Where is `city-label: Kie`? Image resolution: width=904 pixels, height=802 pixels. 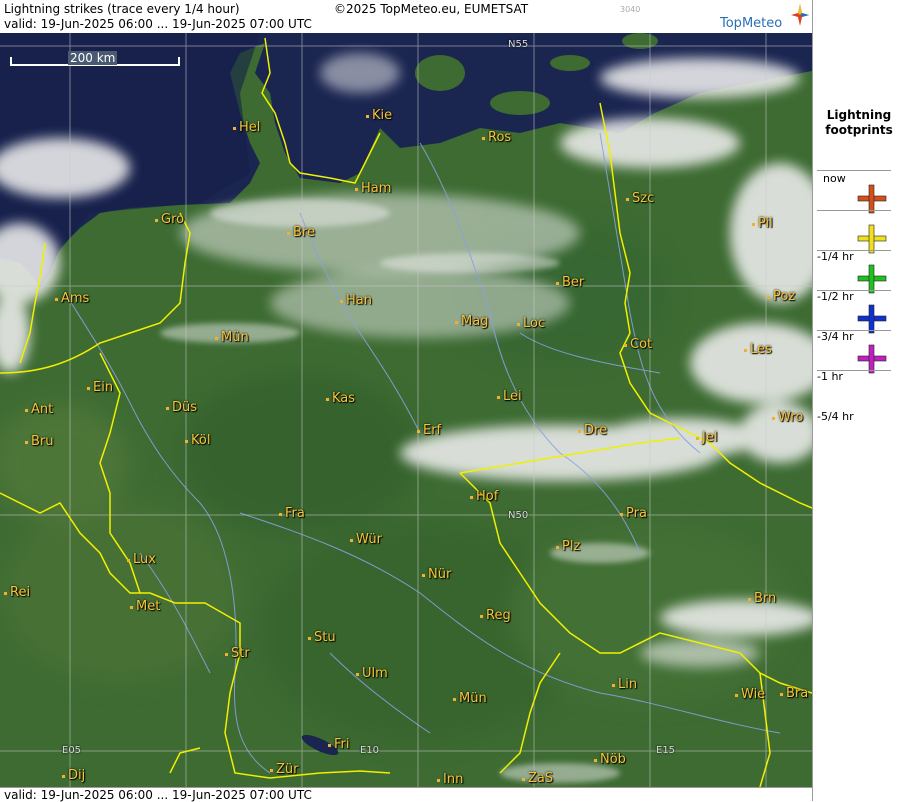
city-label: Kie is located at coordinates (379, 116).